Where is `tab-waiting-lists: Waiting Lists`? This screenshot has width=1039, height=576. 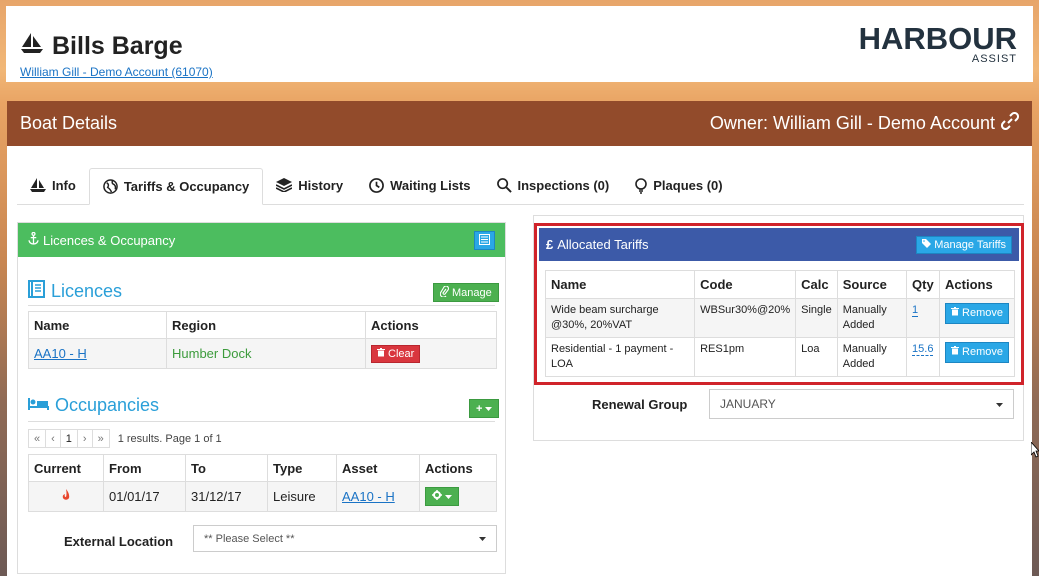
tab-waiting-lists: Waiting Lists is located at coordinates (419, 186).